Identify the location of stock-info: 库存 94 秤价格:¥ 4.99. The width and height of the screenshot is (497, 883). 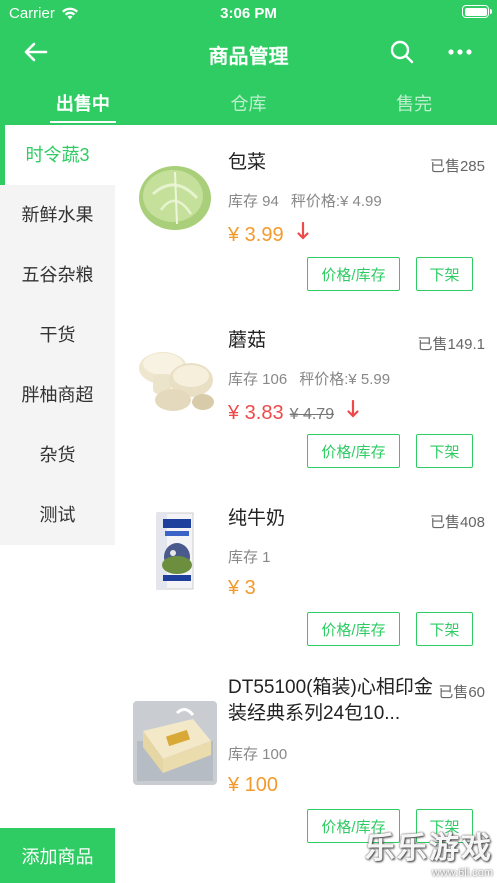
(311, 200).